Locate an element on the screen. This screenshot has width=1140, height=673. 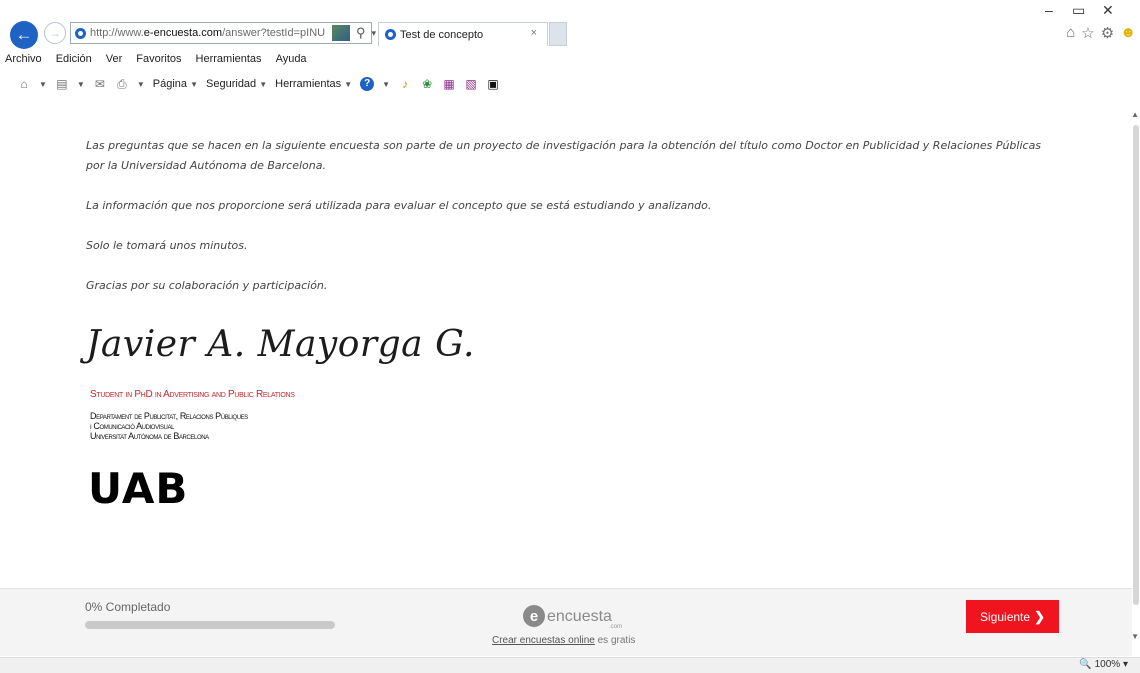
signature-name: Javier A. Mayorga G. is located at coordinates (281, 344).